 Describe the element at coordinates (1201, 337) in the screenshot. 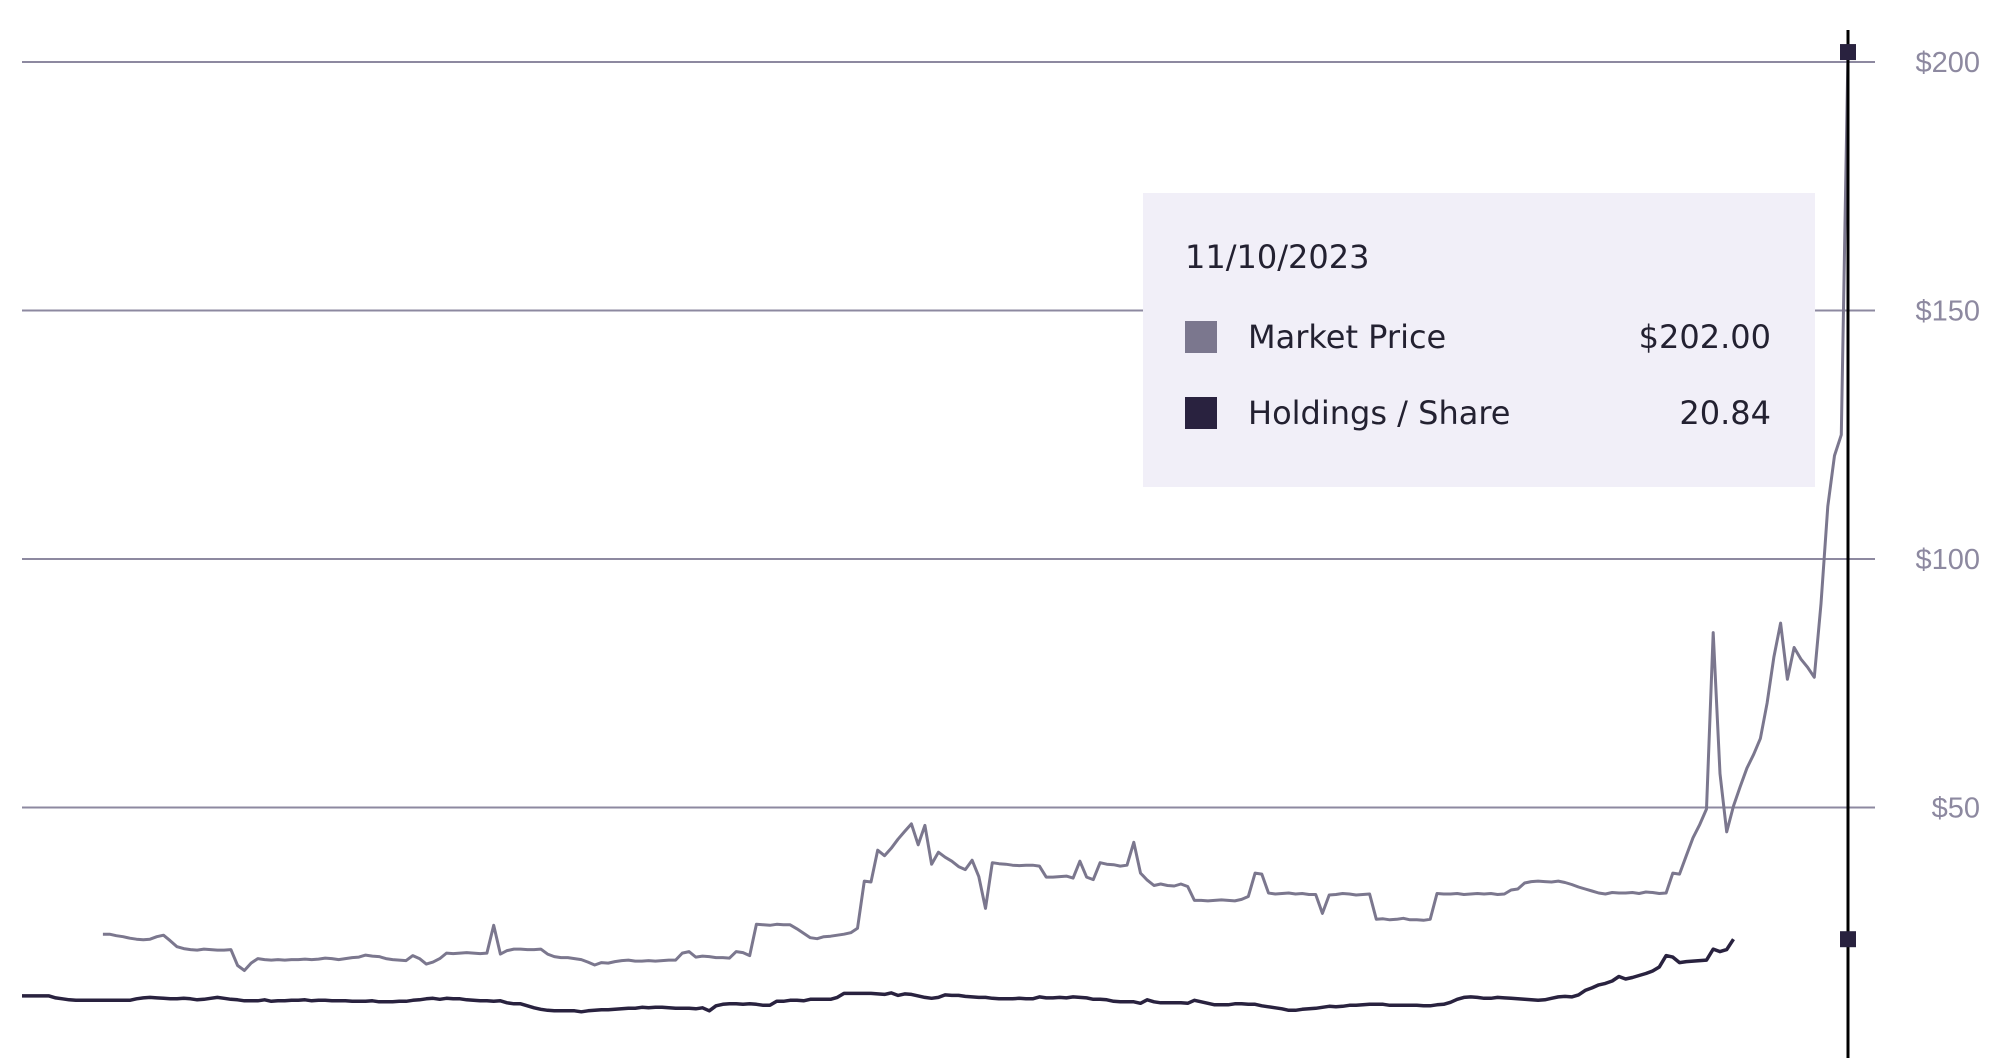

I see `market-price-swatch` at that location.